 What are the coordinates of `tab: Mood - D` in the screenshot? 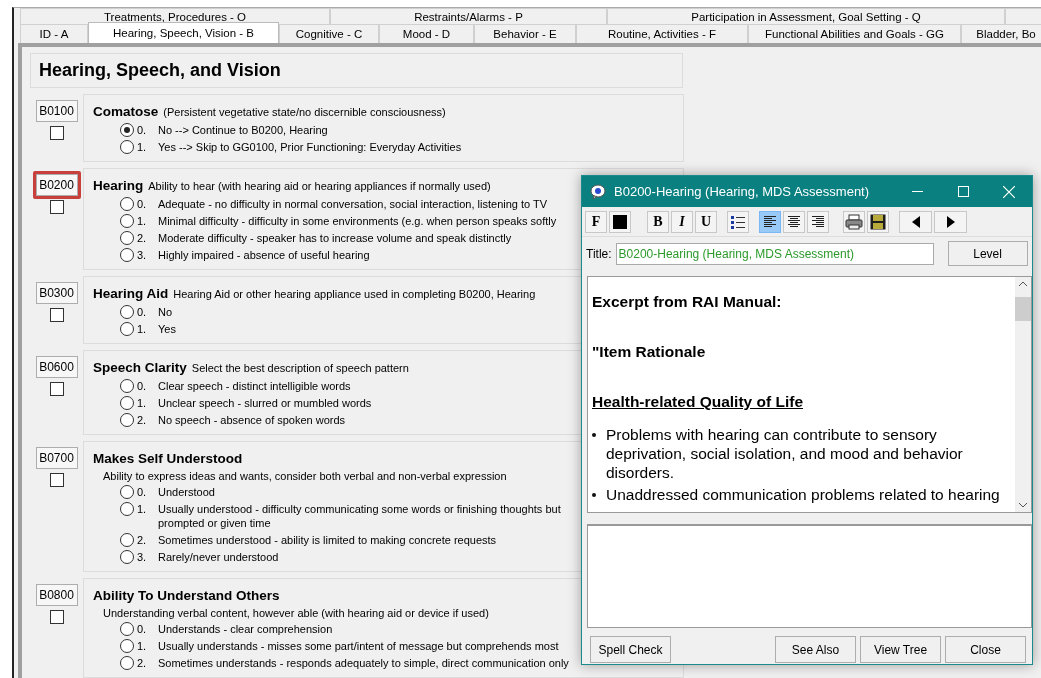 It's located at (426, 33).